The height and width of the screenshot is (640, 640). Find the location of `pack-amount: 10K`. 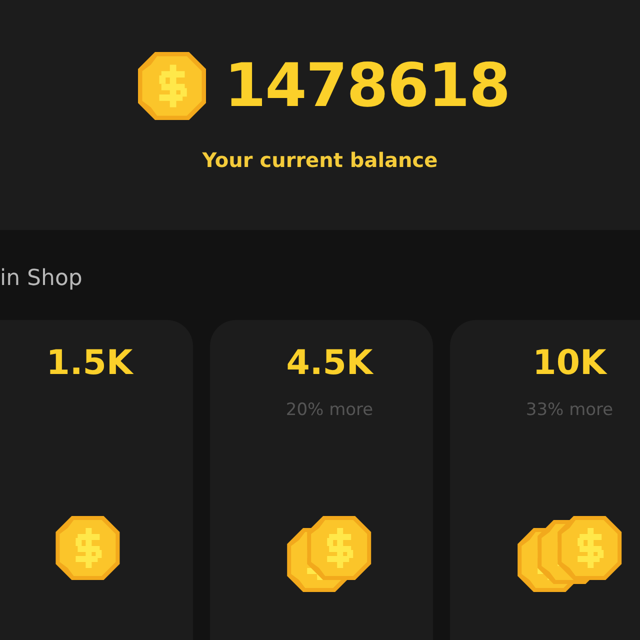

pack-amount: 10K is located at coordinates (569, 363).